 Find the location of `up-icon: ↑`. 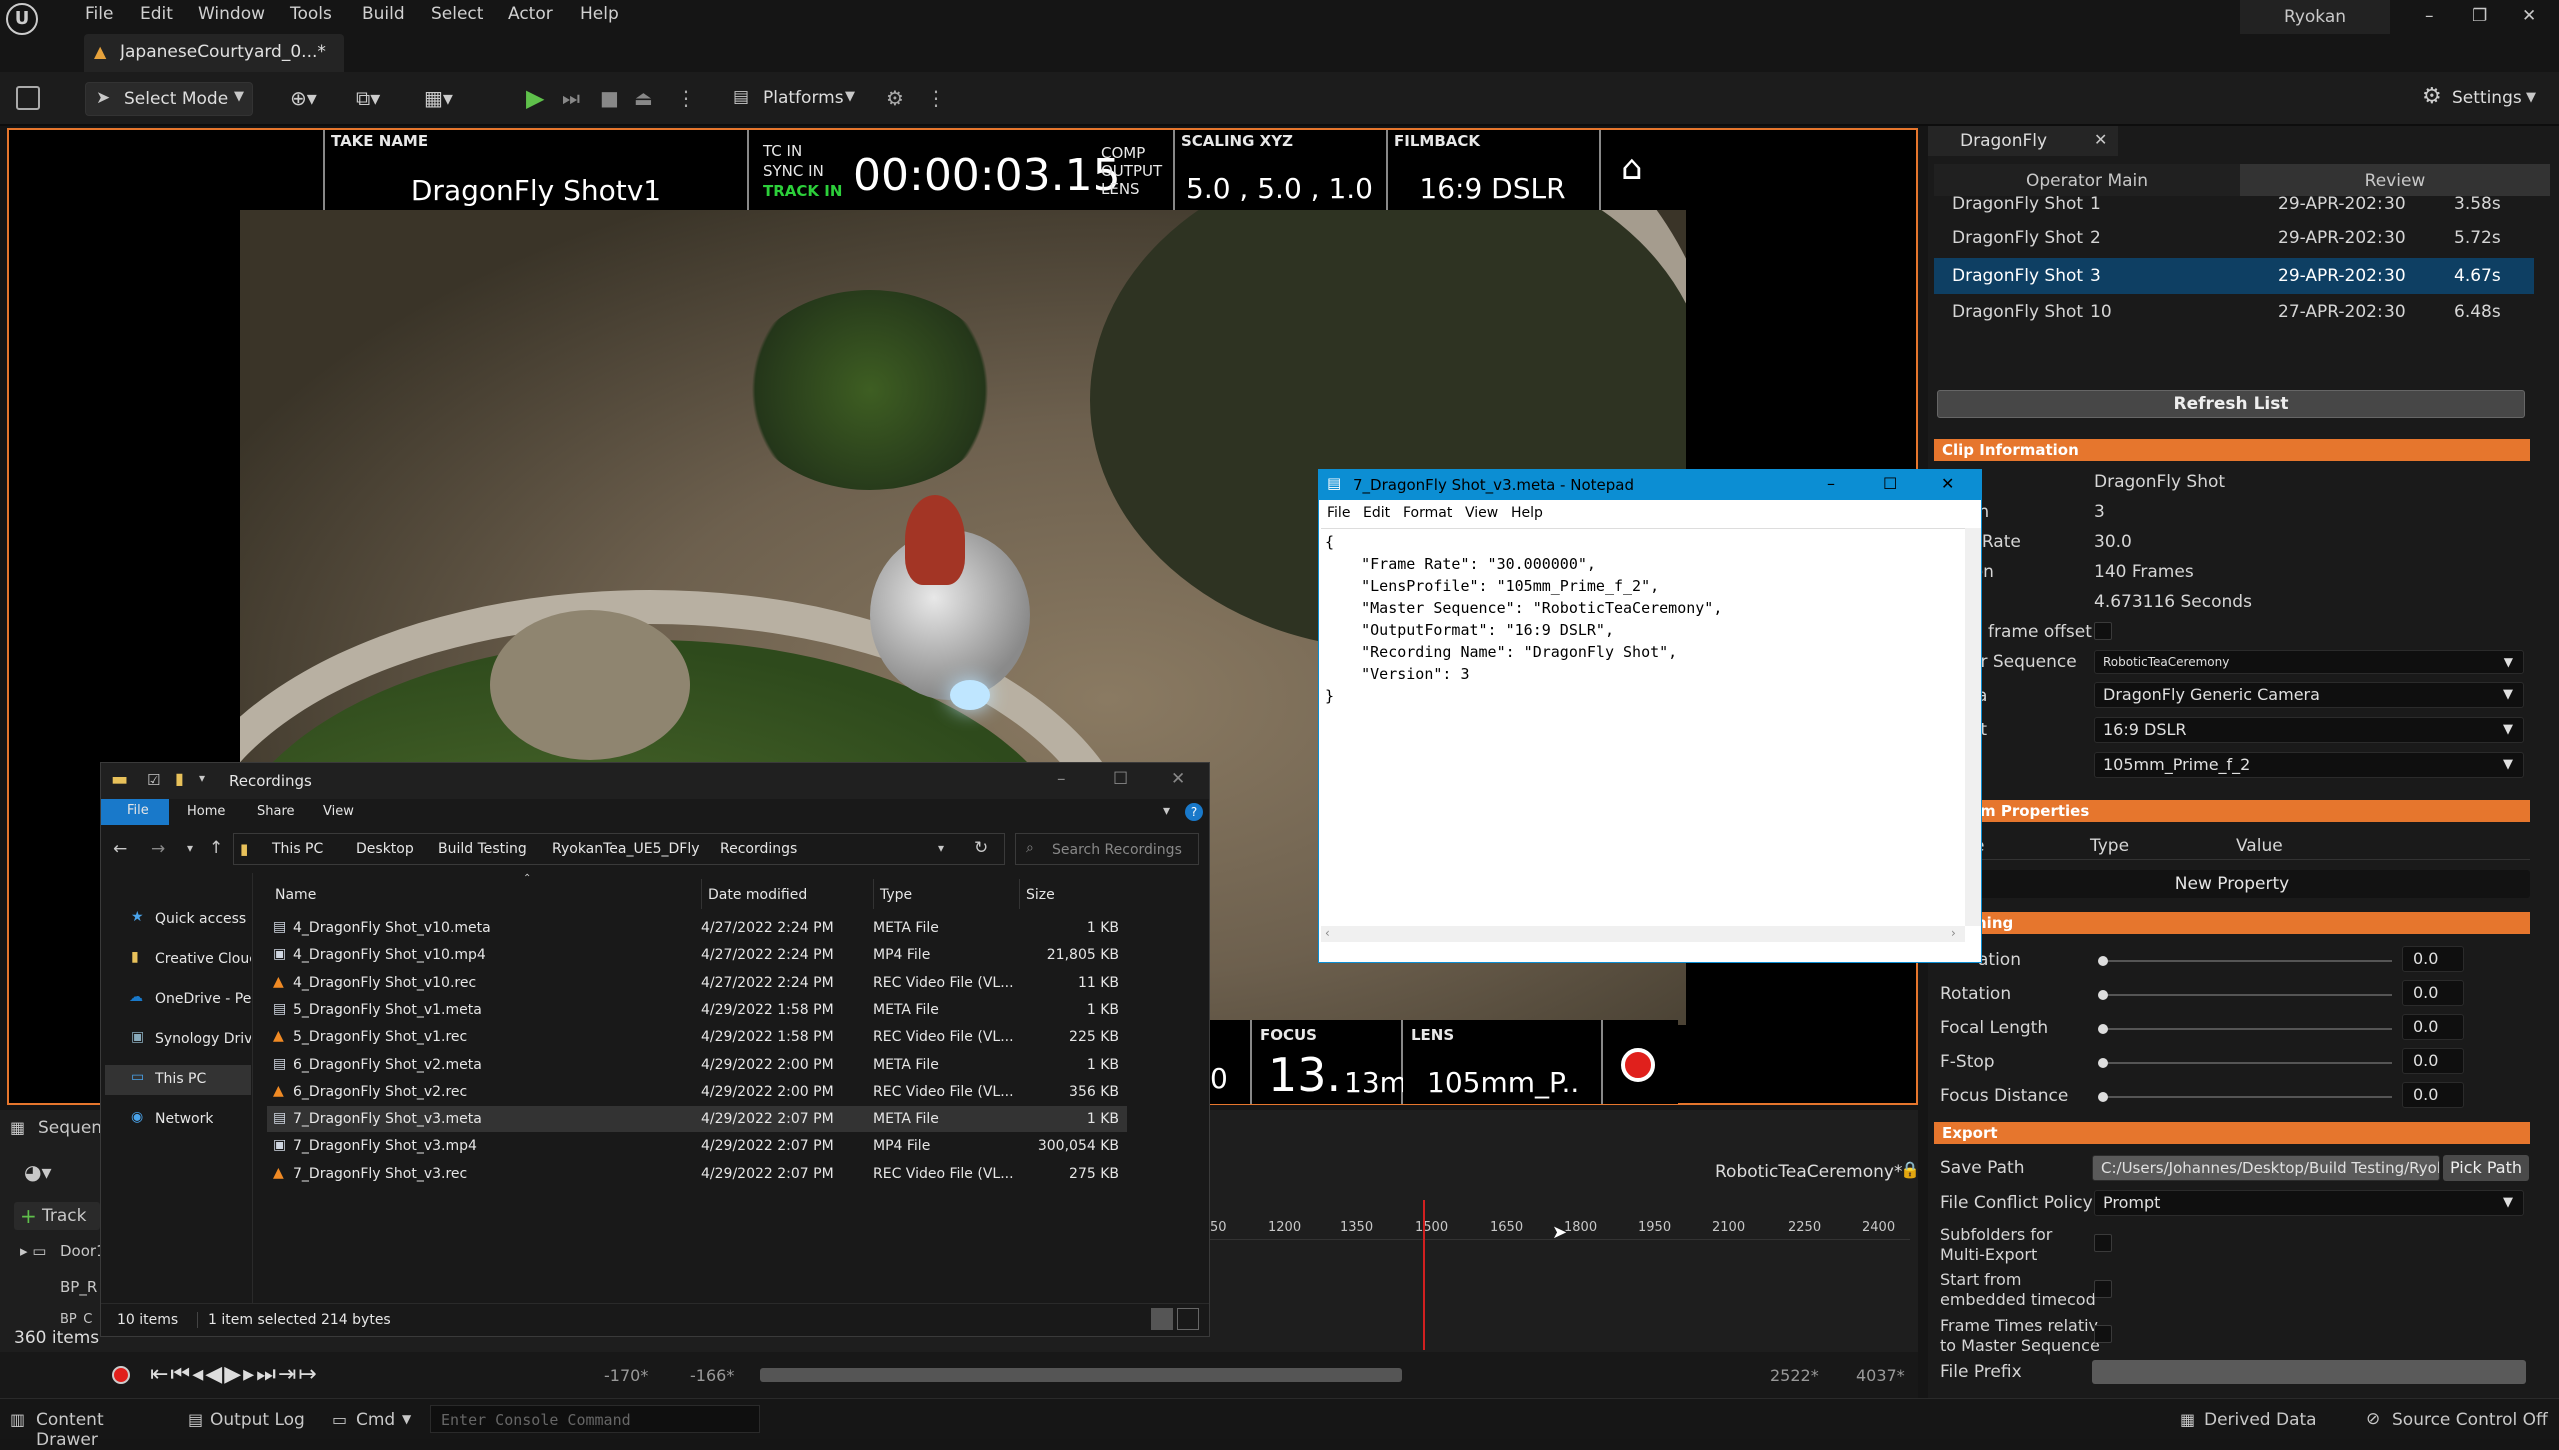

up-icon: ↑ is located at coordinates (216, 848).